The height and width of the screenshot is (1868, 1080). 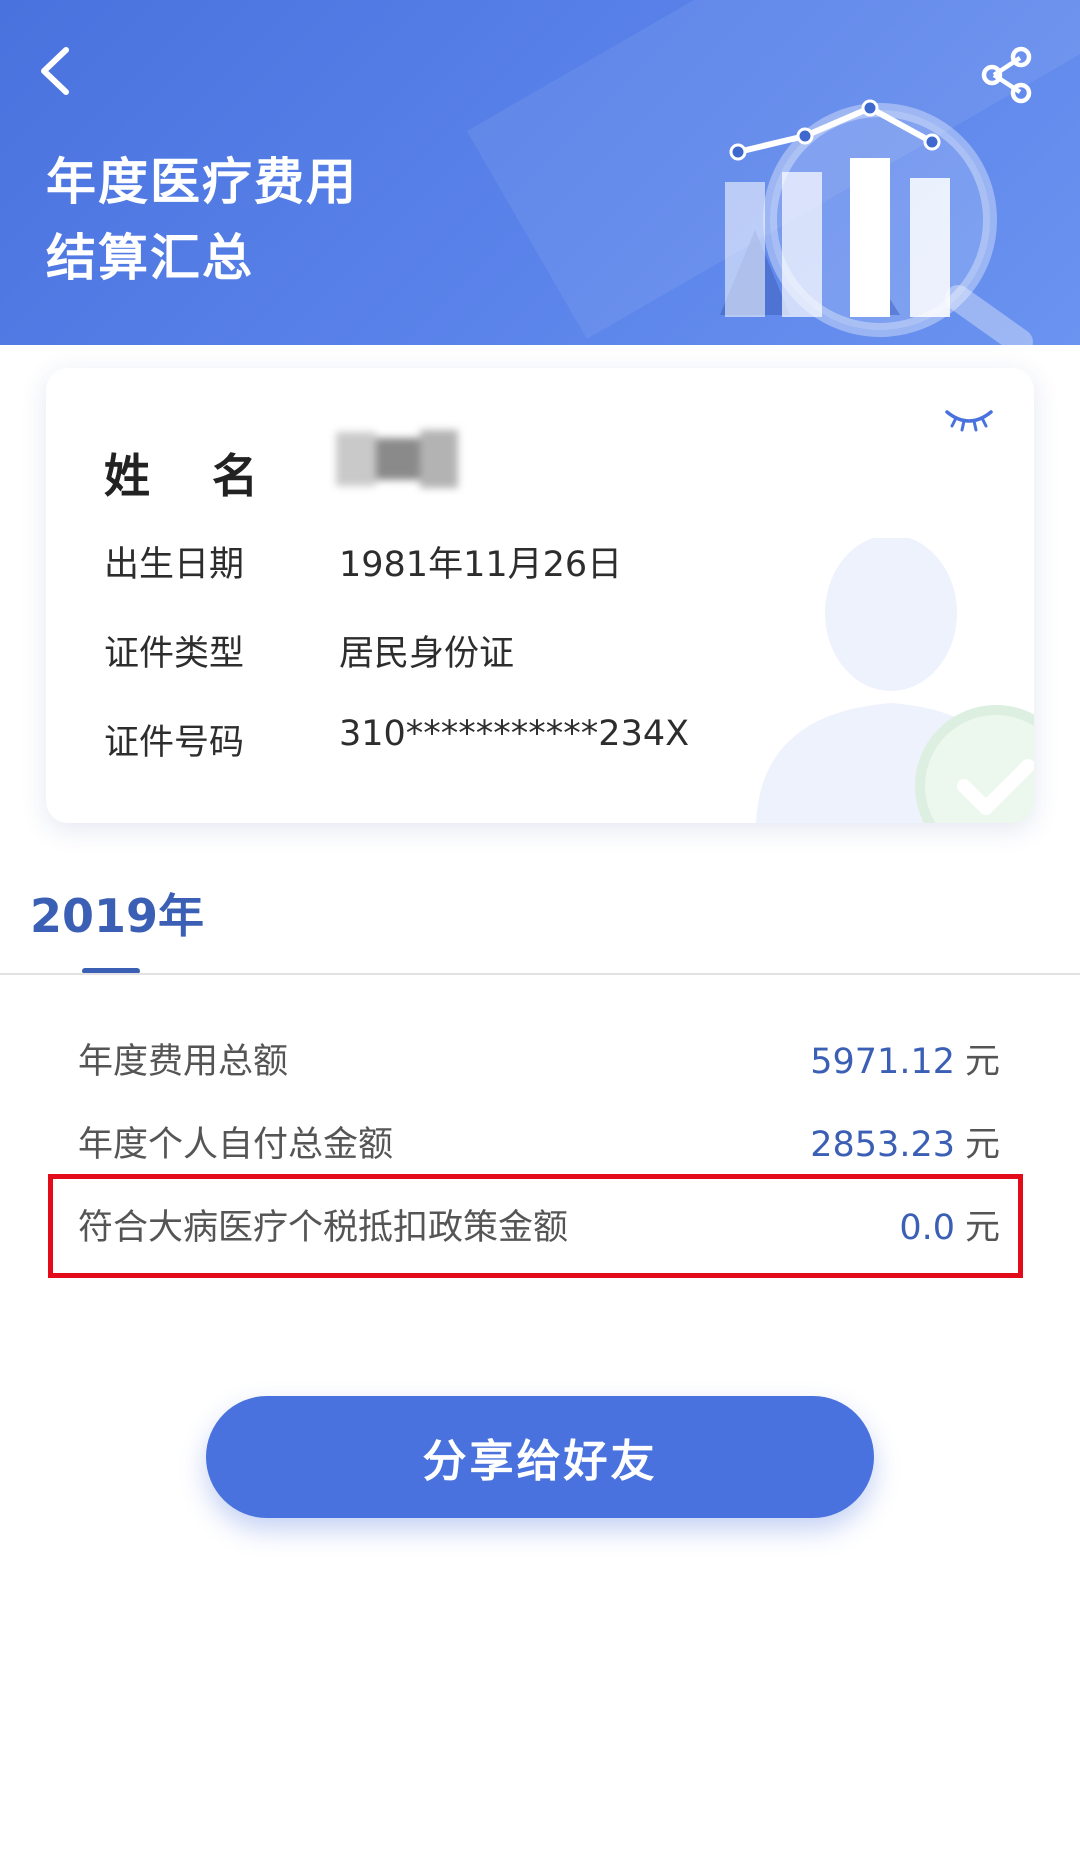 What do you see at coordinates (540, 1457) in the screenshot?
I see `share-to-friends-button: 分享给好友` at bounding box center [540, 1457].